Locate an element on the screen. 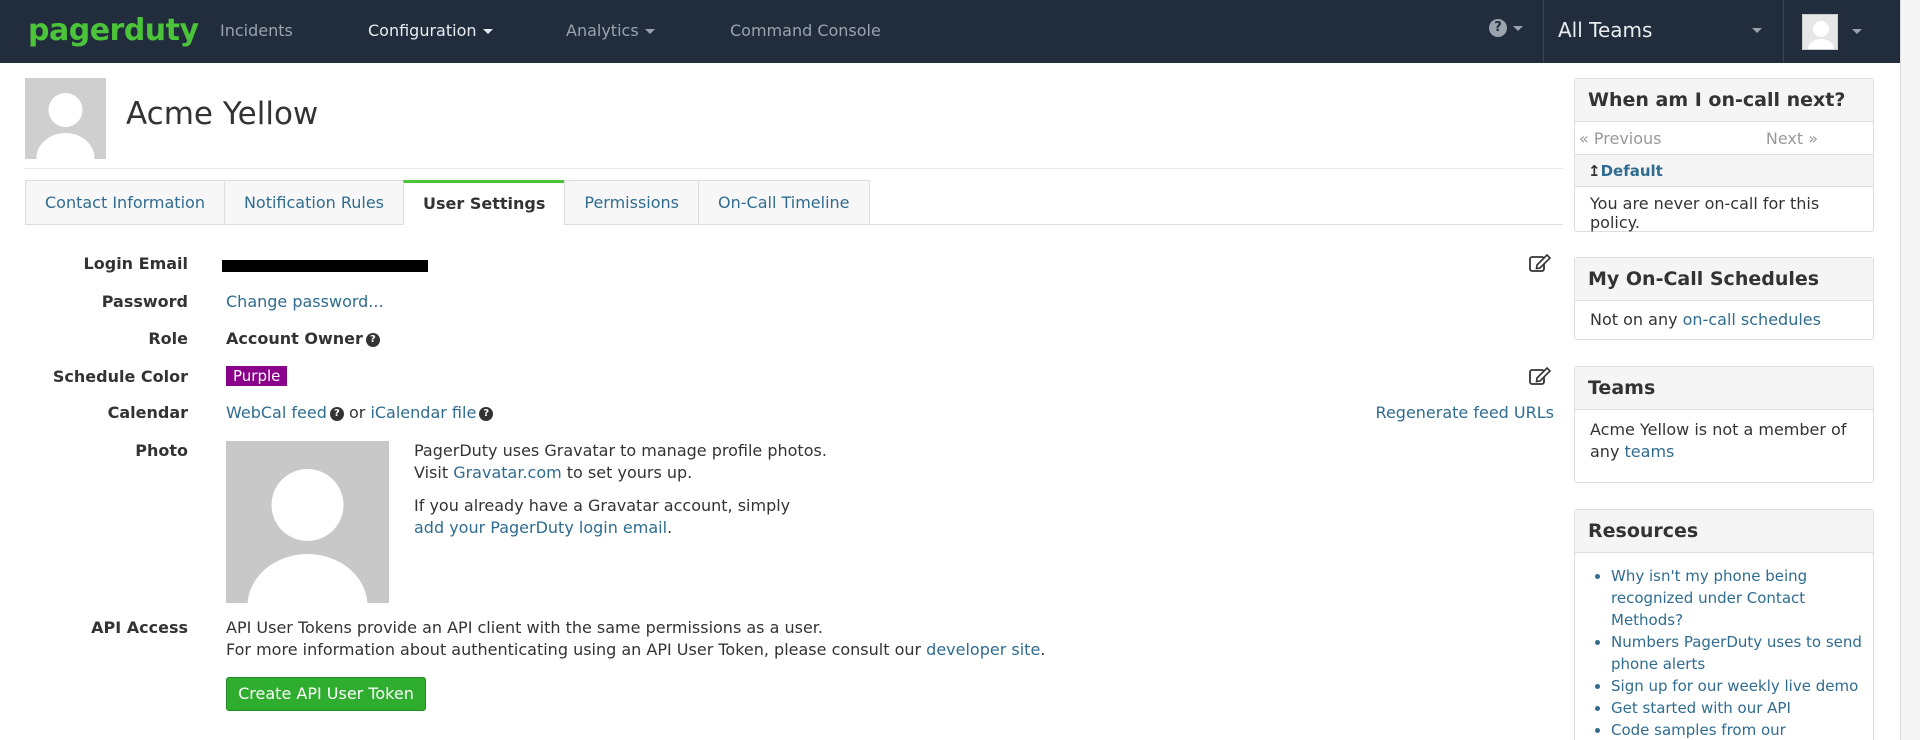 The width and height of the screenshot is (1920, 740). calendar-value: WebCal feed? or iCalendar file? is located at coordinates (360, 412).